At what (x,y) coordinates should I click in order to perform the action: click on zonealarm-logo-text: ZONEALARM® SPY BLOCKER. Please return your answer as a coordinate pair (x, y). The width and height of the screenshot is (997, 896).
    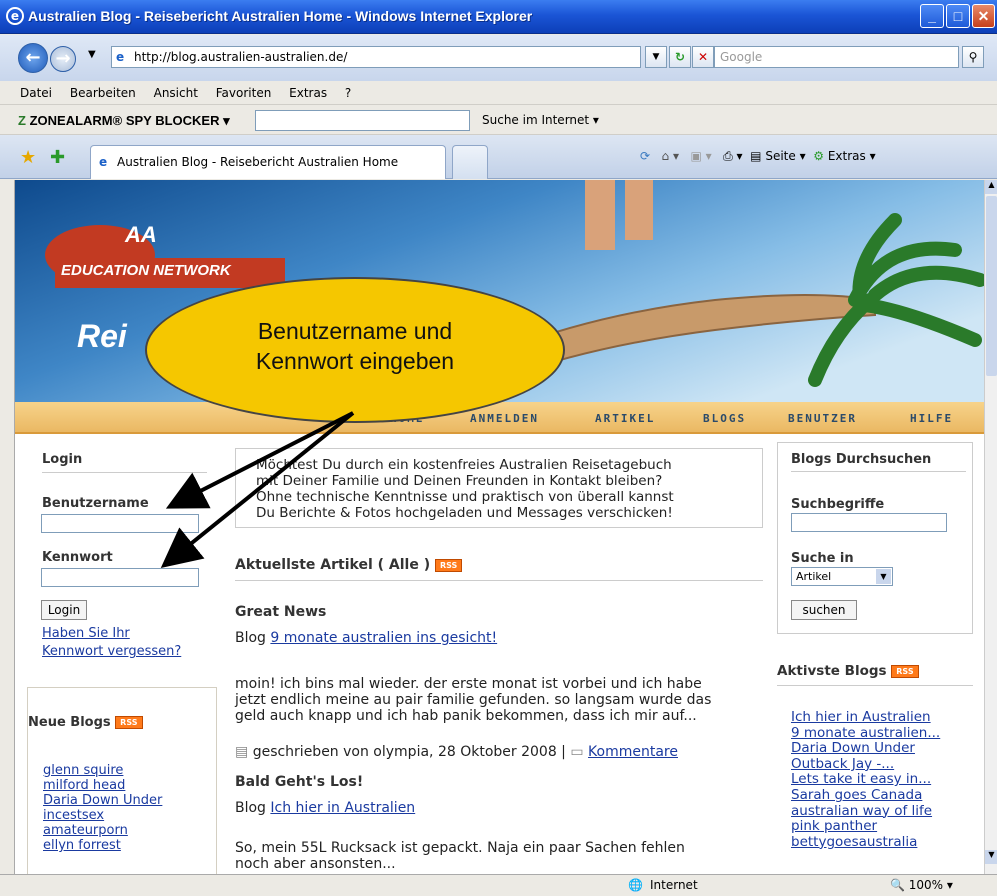
    Looking at the image, I should click on (124, 120).